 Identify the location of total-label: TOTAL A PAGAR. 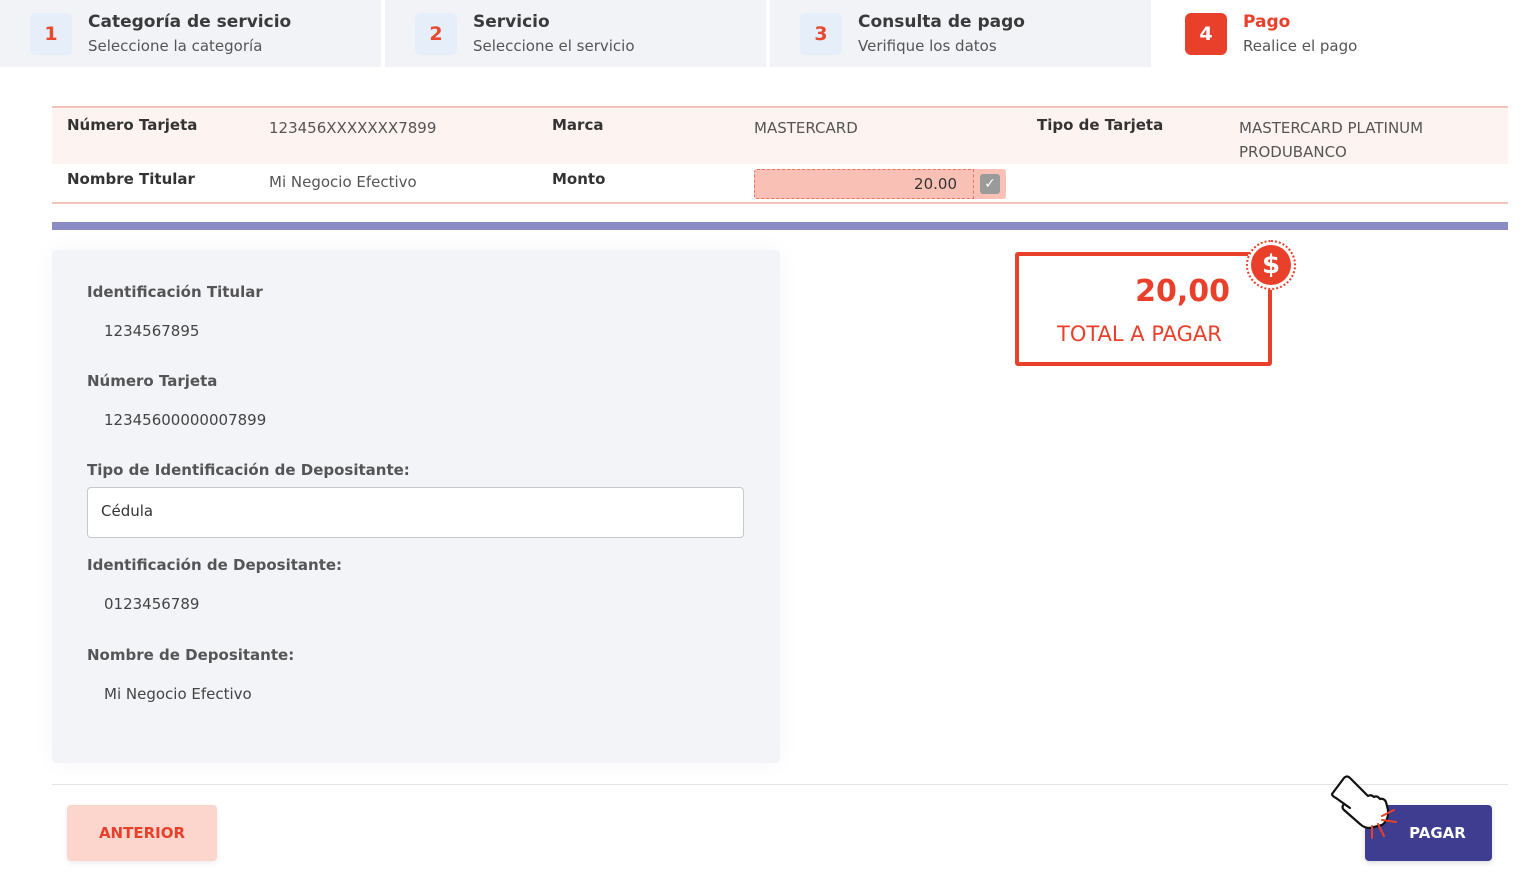
(1139, 334).